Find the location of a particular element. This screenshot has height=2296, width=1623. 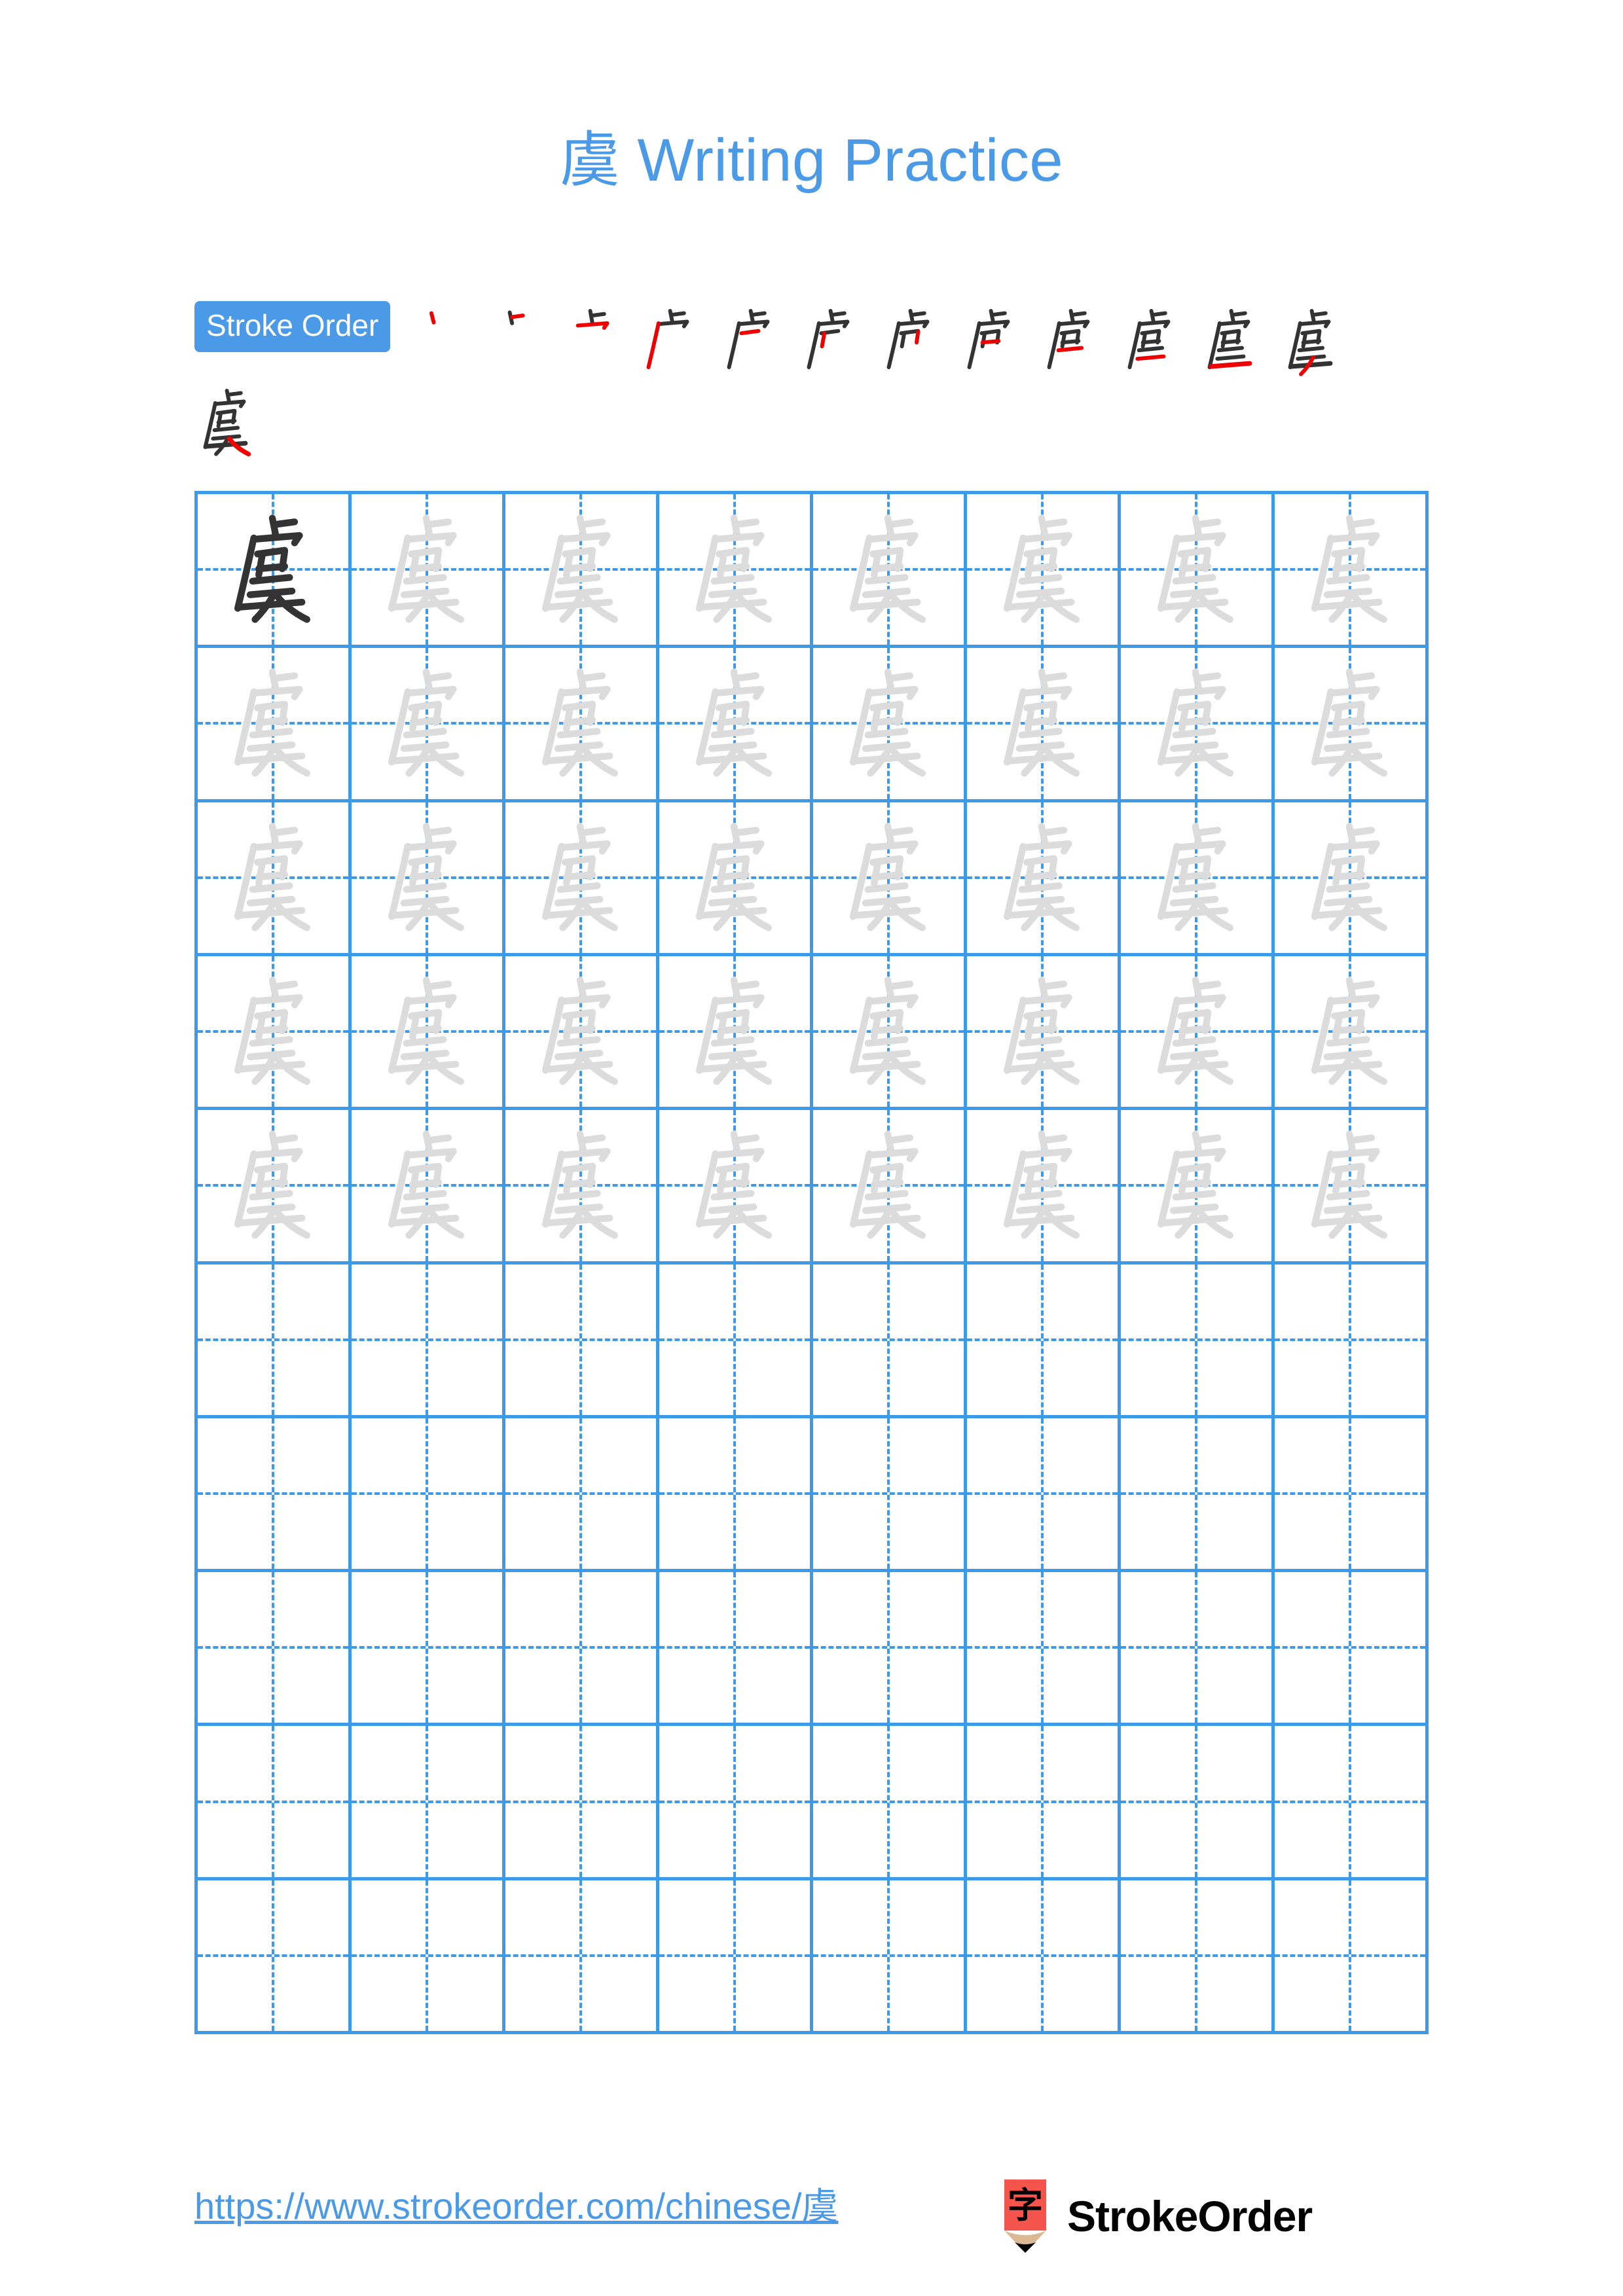

stroke-step-5-glyph is located at coordinates (748, 339).